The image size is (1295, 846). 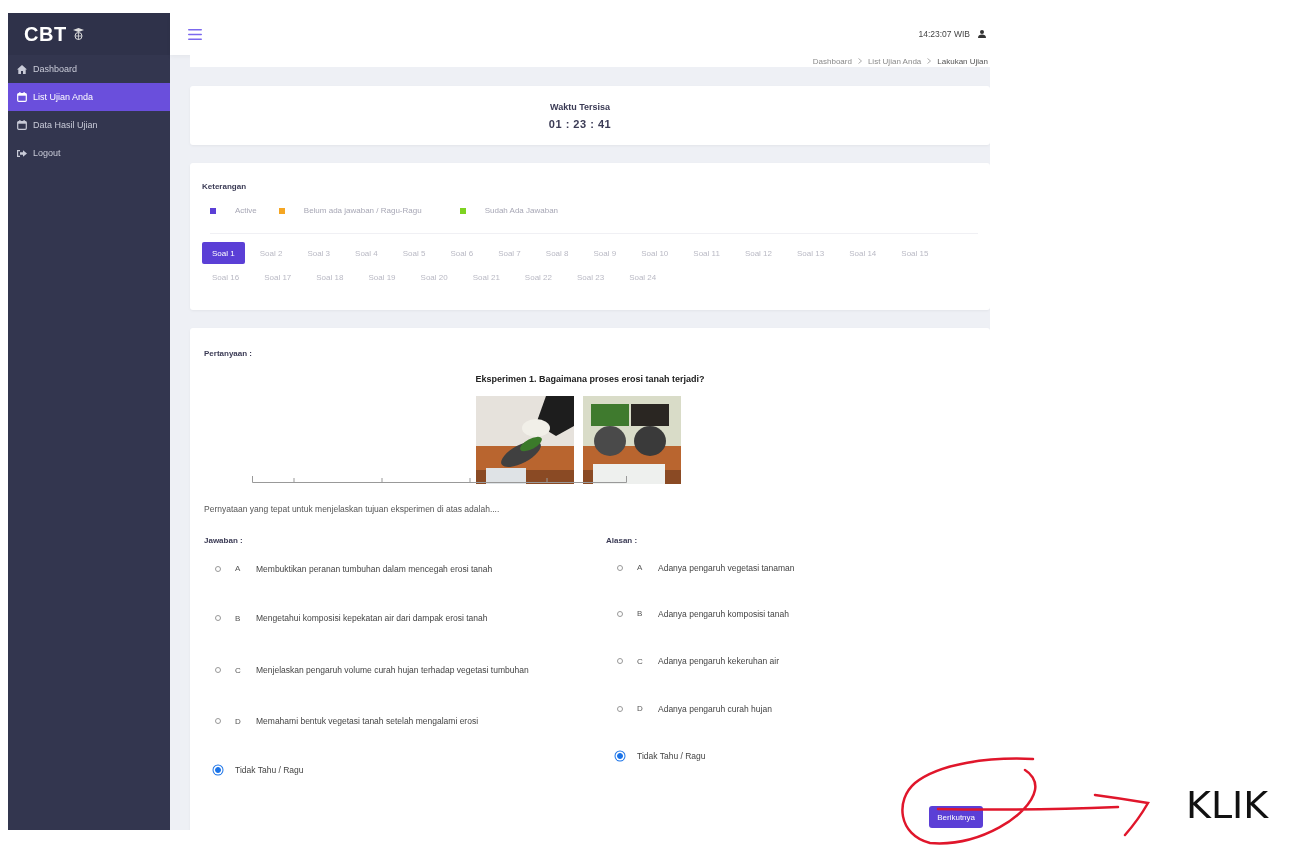 What do you see at coordinates (89, 69) in the screenshot?
I see `sidebar-item: Dashboard` at bounding box center [89, 69].